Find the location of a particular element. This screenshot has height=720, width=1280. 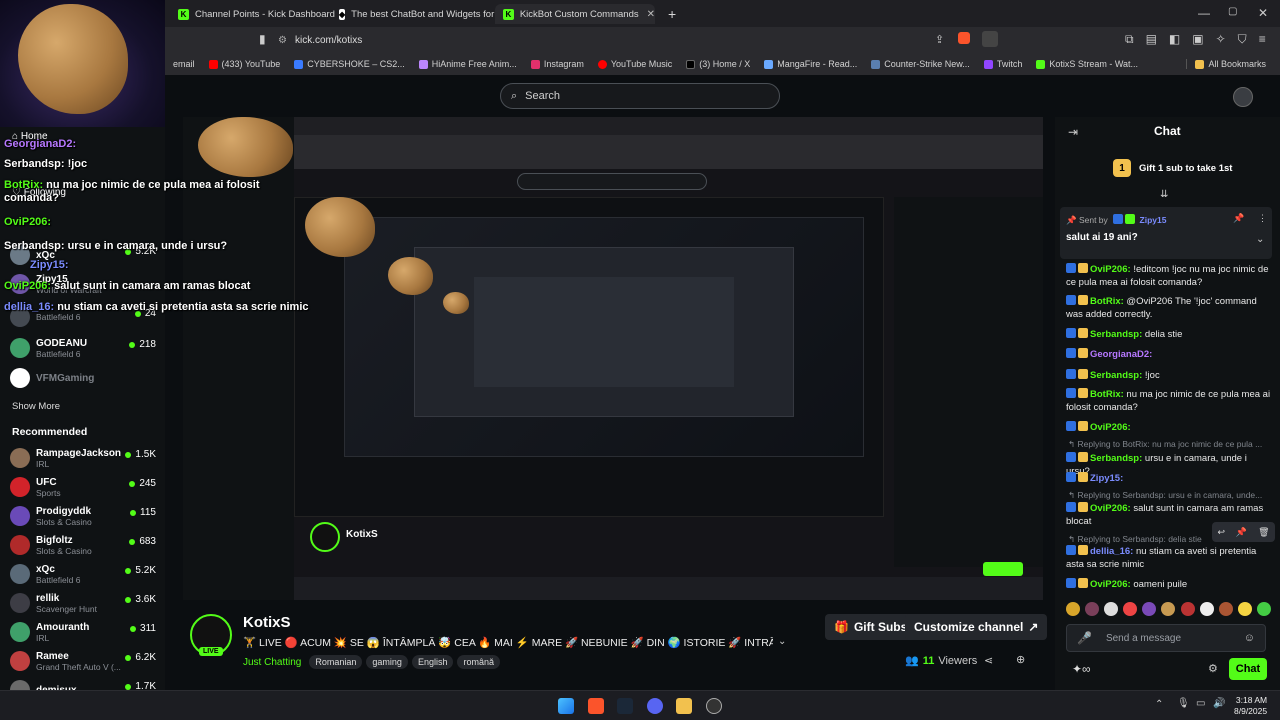

sidebar-item-recommended: Amouranth IRL 311 is located at coordinates (86, 632).